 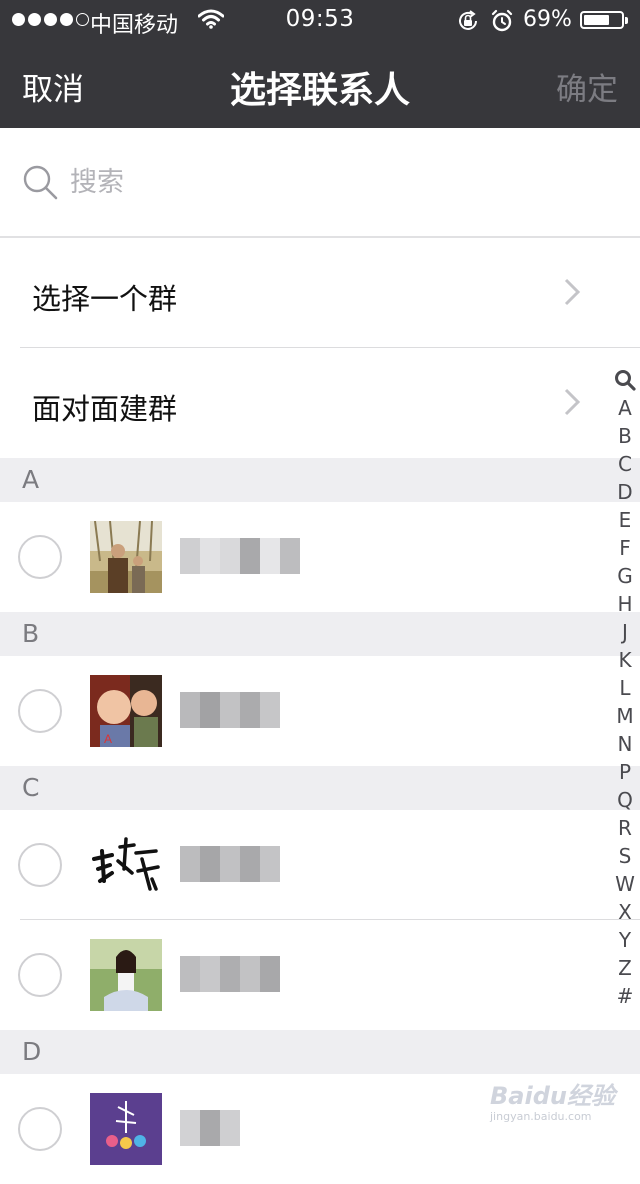 What do you see at coordinates (31, 633) in the screenshot?
I see `section-letter: B` at bounding box center [31, 633].